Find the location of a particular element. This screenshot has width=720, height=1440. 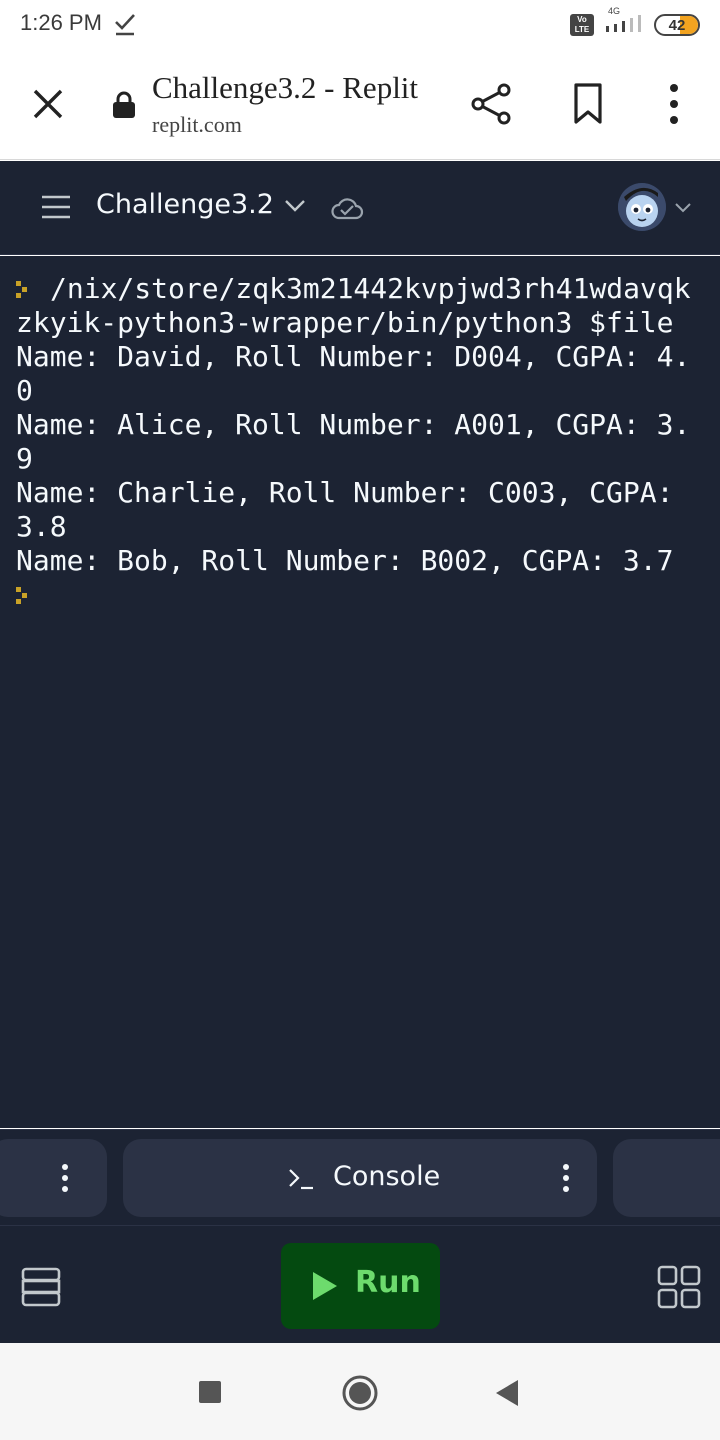

grid-icon is located at coordinates (679, 1289).